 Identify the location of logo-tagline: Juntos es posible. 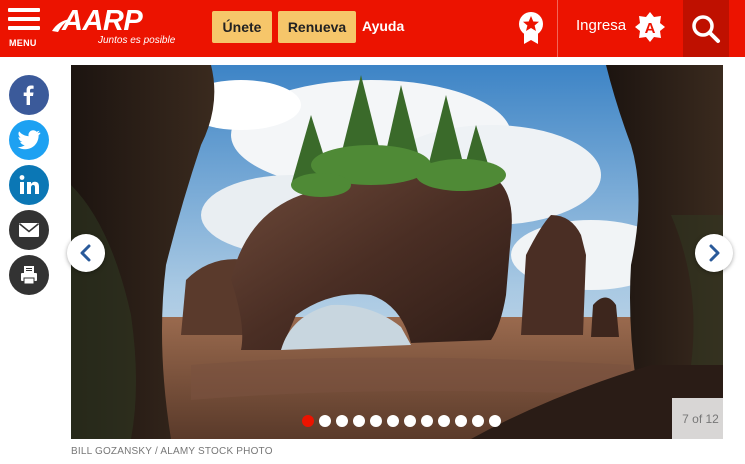
(137, 40).